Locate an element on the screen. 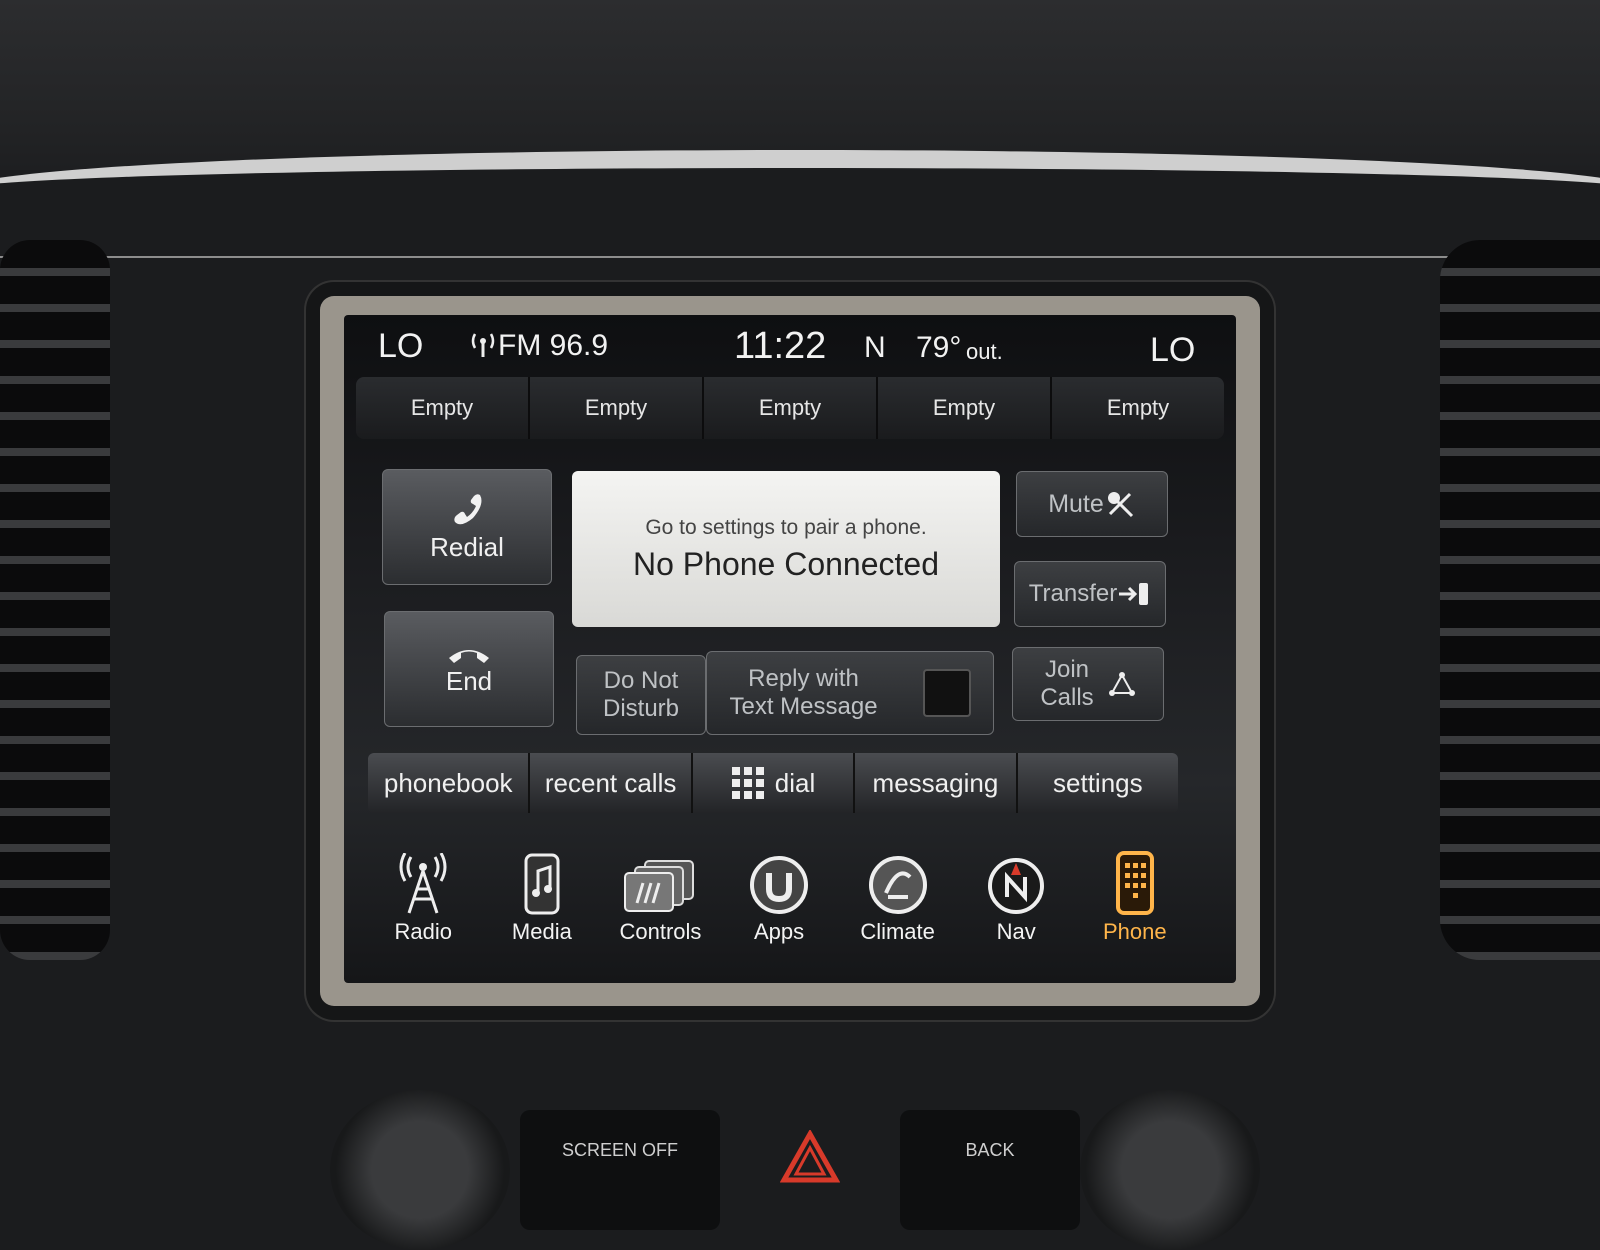 This screenshot has width=1600, height=1250. preset-1: Empty is located at coordinates (443, 408).